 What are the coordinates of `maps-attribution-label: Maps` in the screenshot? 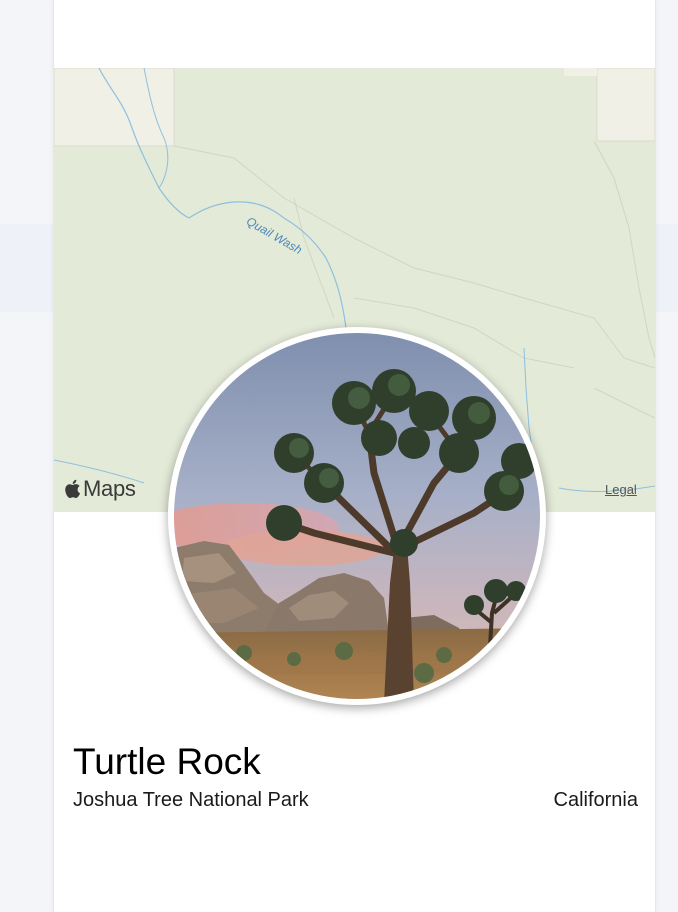 It's located at (109, 488).